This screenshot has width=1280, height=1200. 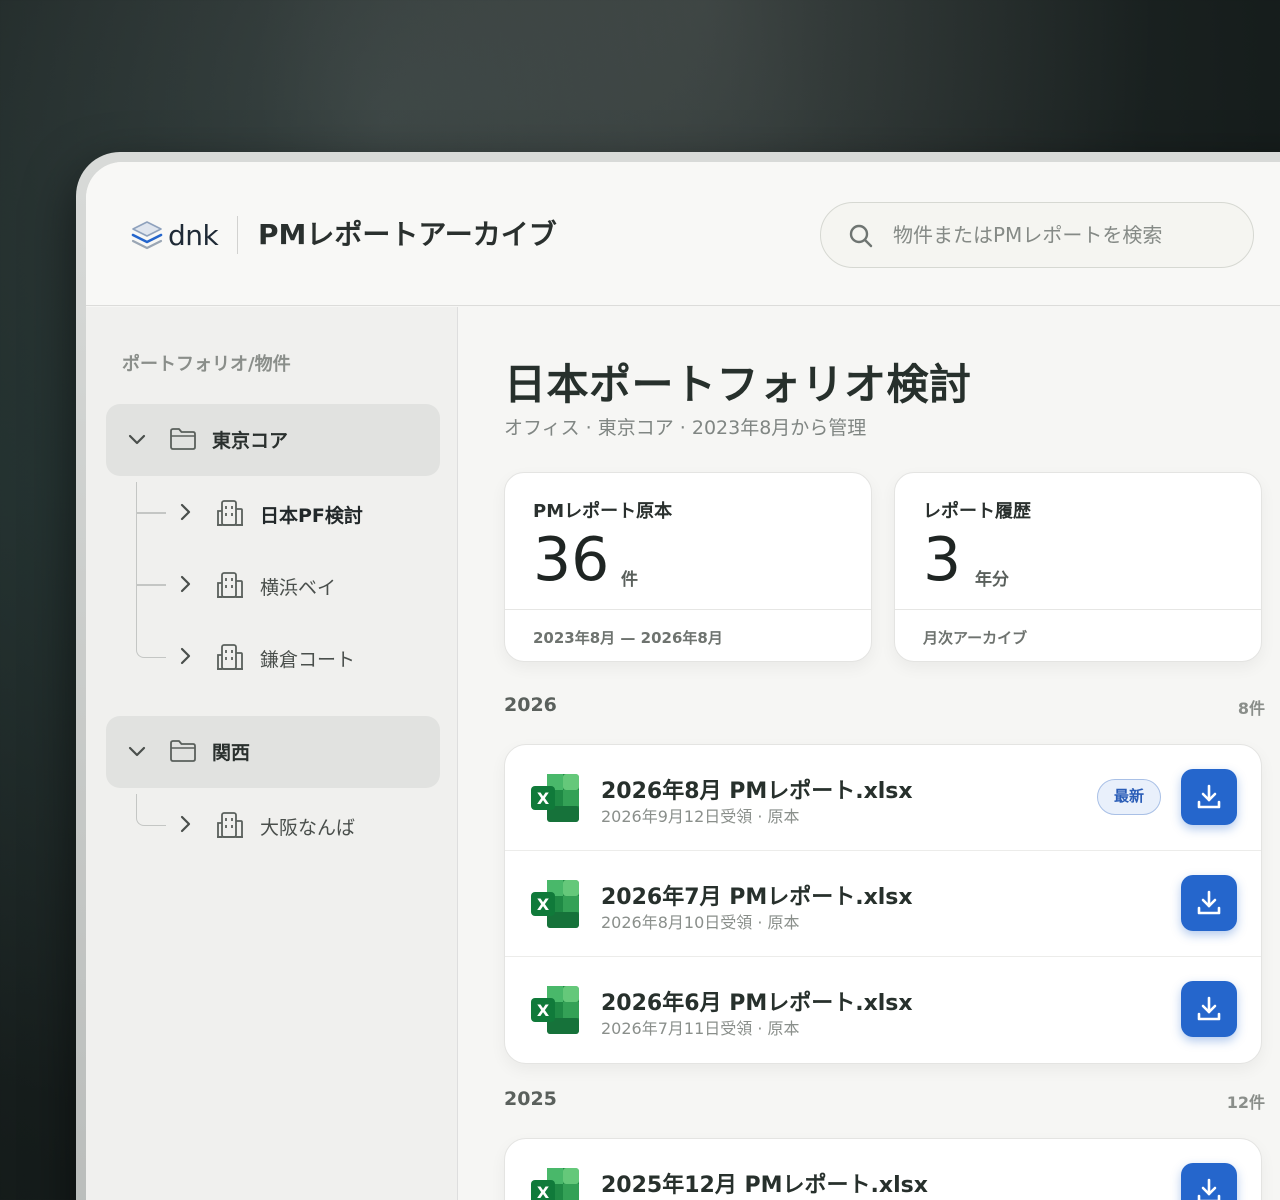 What do you see at coordinates (231, 753) in the screenshot?
I see `sidebar-group-label: 関西` at bounding box center [231, 753].